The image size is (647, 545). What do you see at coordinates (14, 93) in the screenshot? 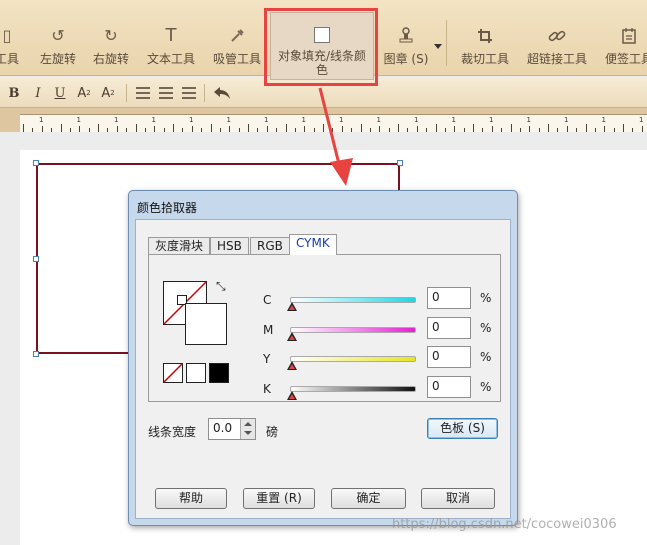
I see `bold-button: B` at bounding box center [14, 93].